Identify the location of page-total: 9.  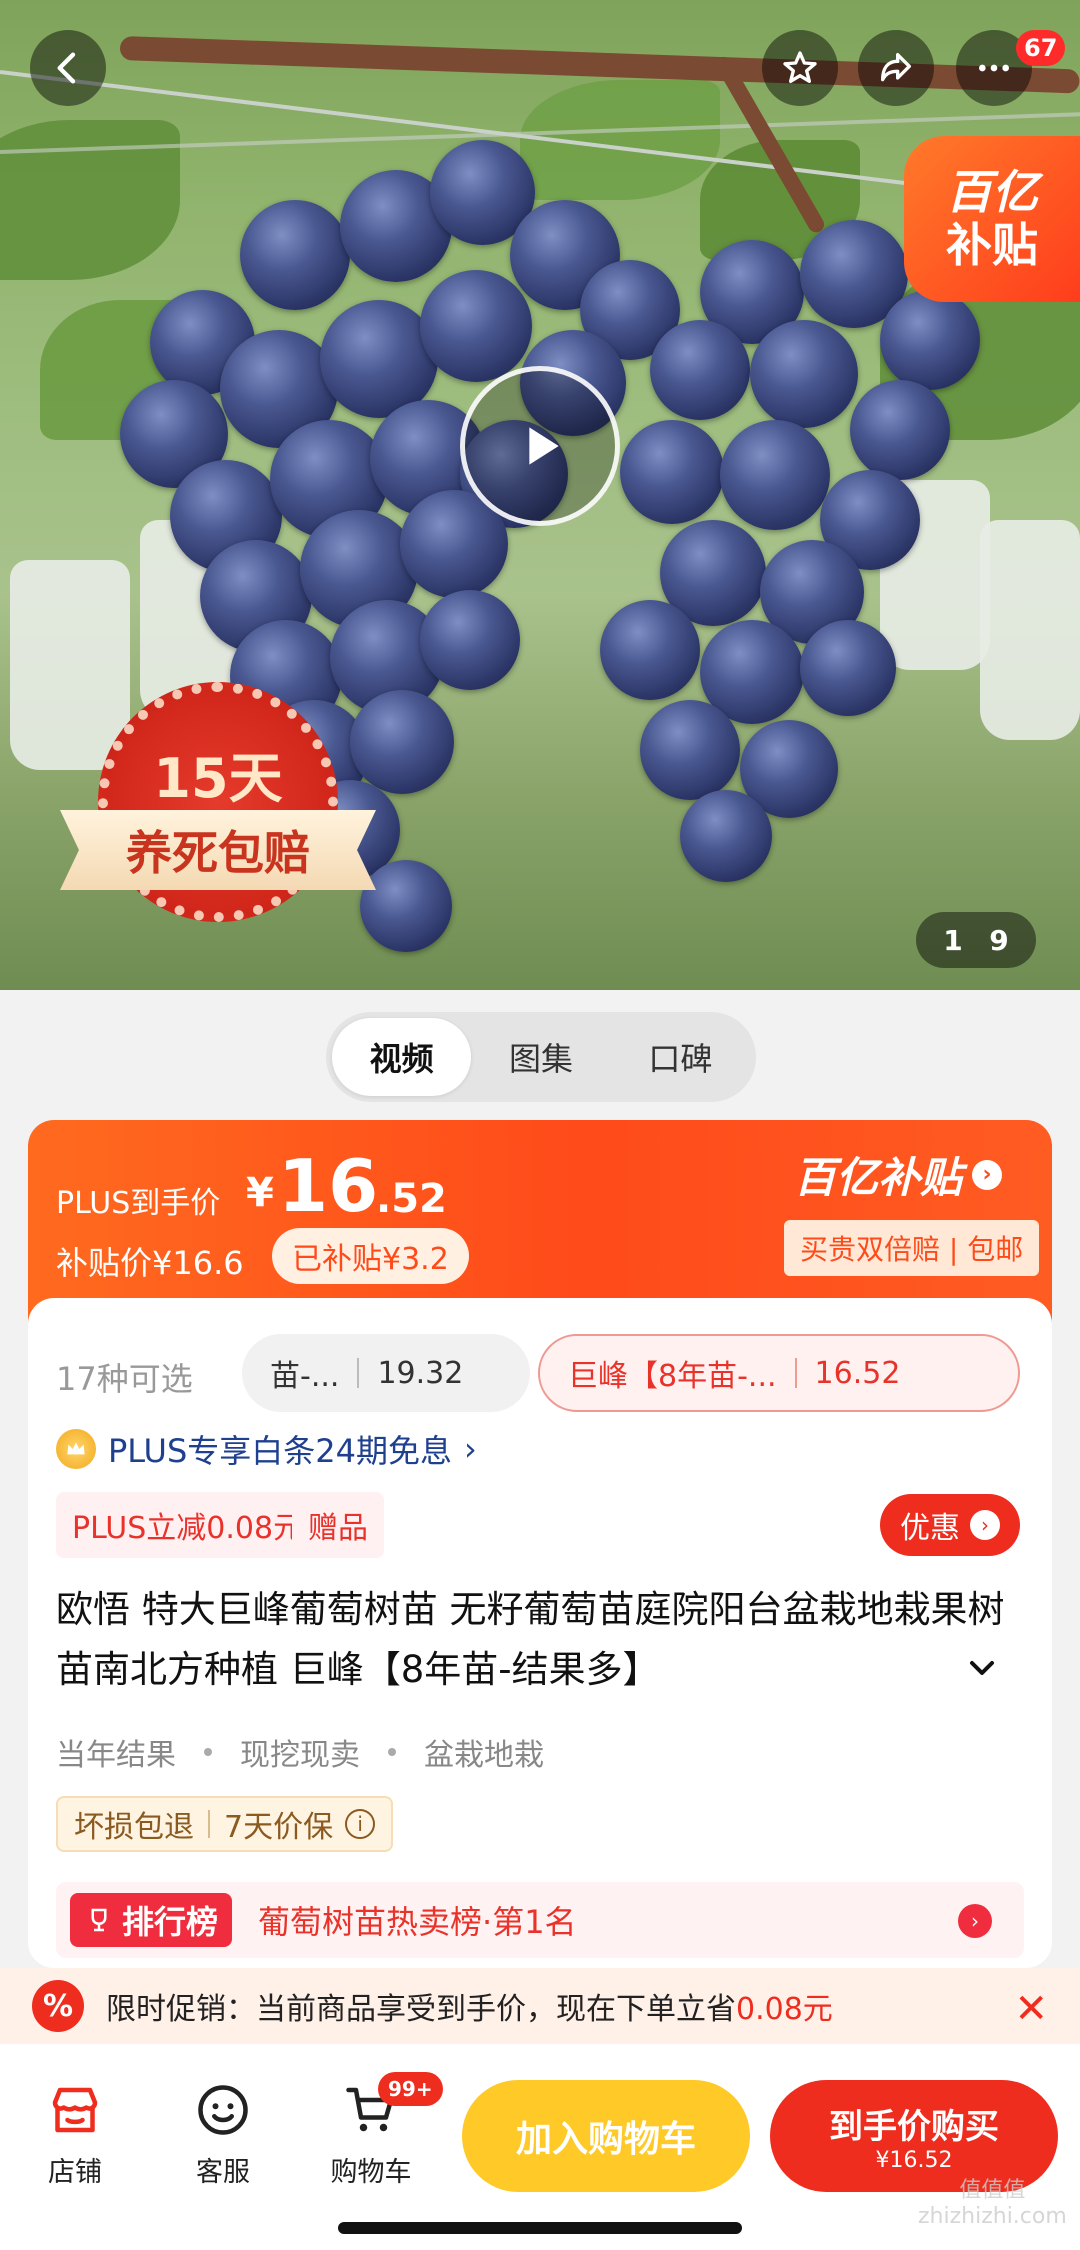
(999, 940).